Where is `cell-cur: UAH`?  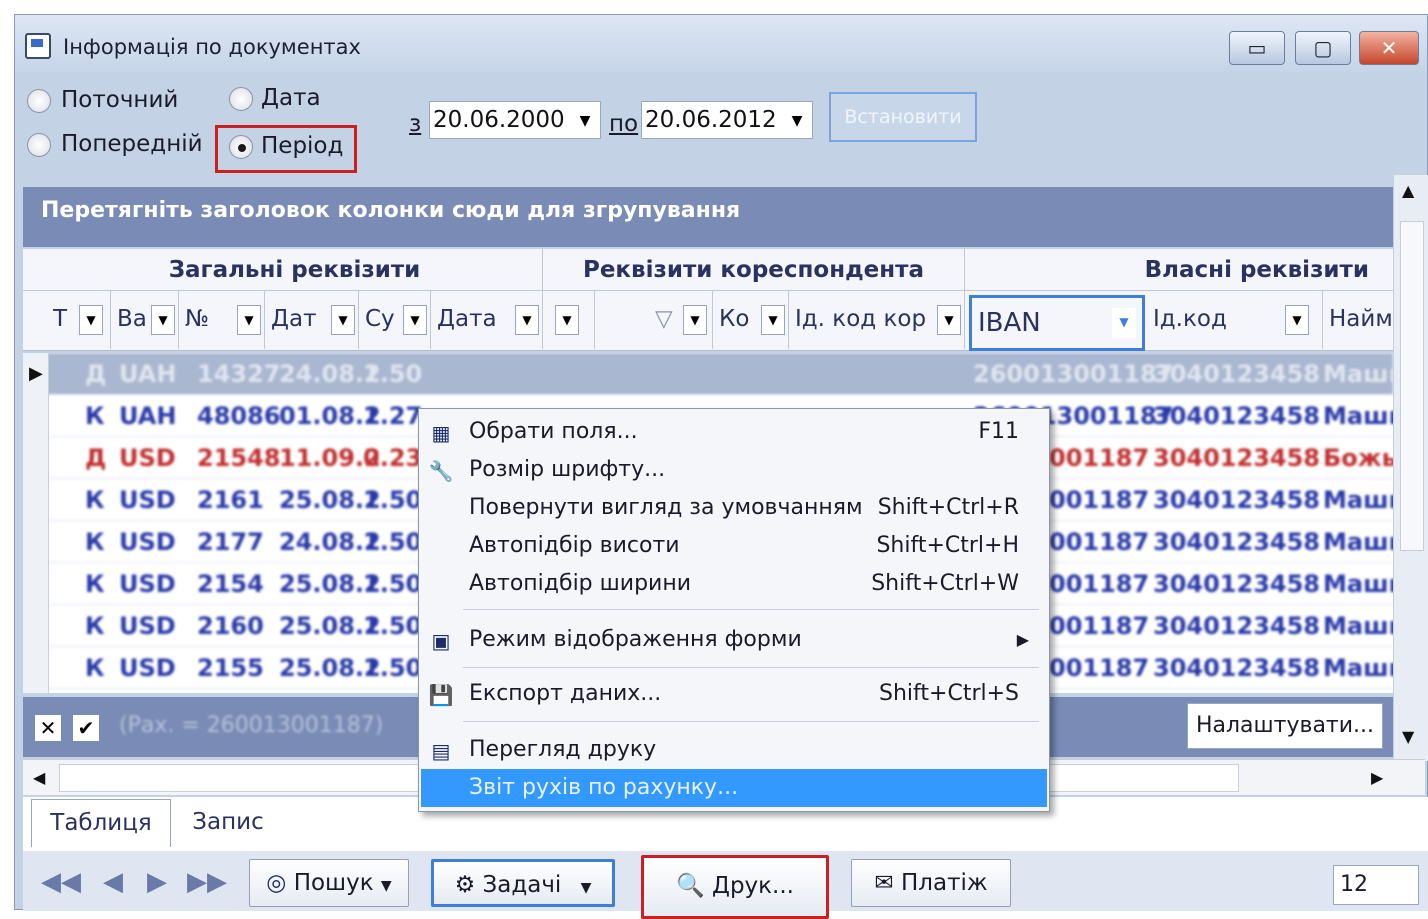 cell-cur: UAH is located at coordinates (148, 374).